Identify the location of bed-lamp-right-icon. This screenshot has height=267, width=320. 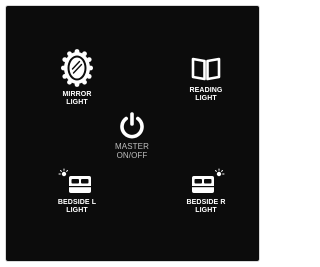
(206, 182).